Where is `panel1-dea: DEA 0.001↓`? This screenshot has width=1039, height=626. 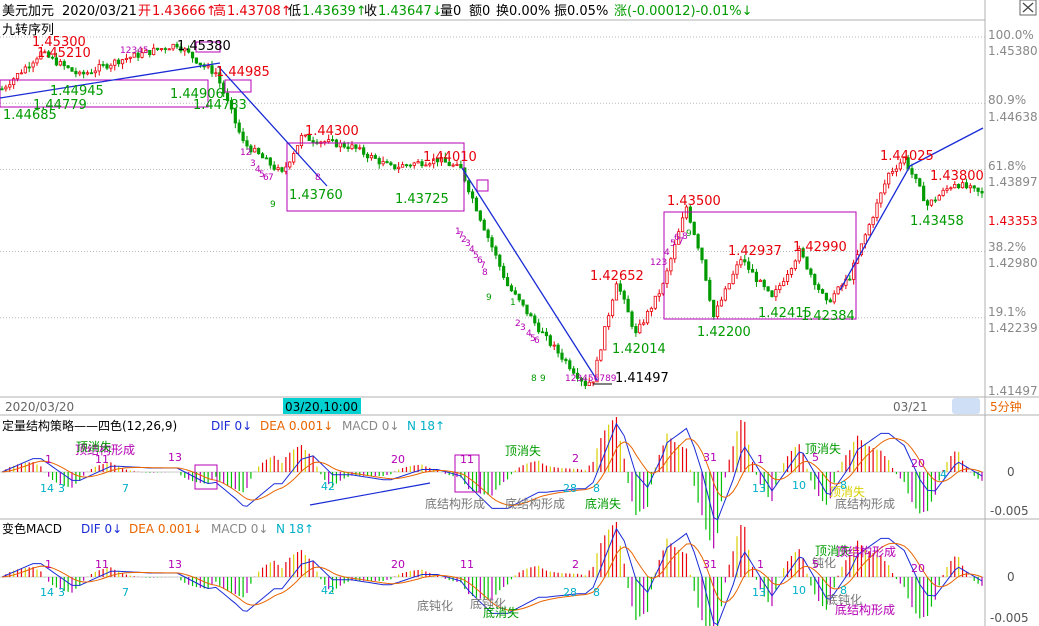
panel1-dea: DEA 0.001↓ is located at coordinates (296, 426).